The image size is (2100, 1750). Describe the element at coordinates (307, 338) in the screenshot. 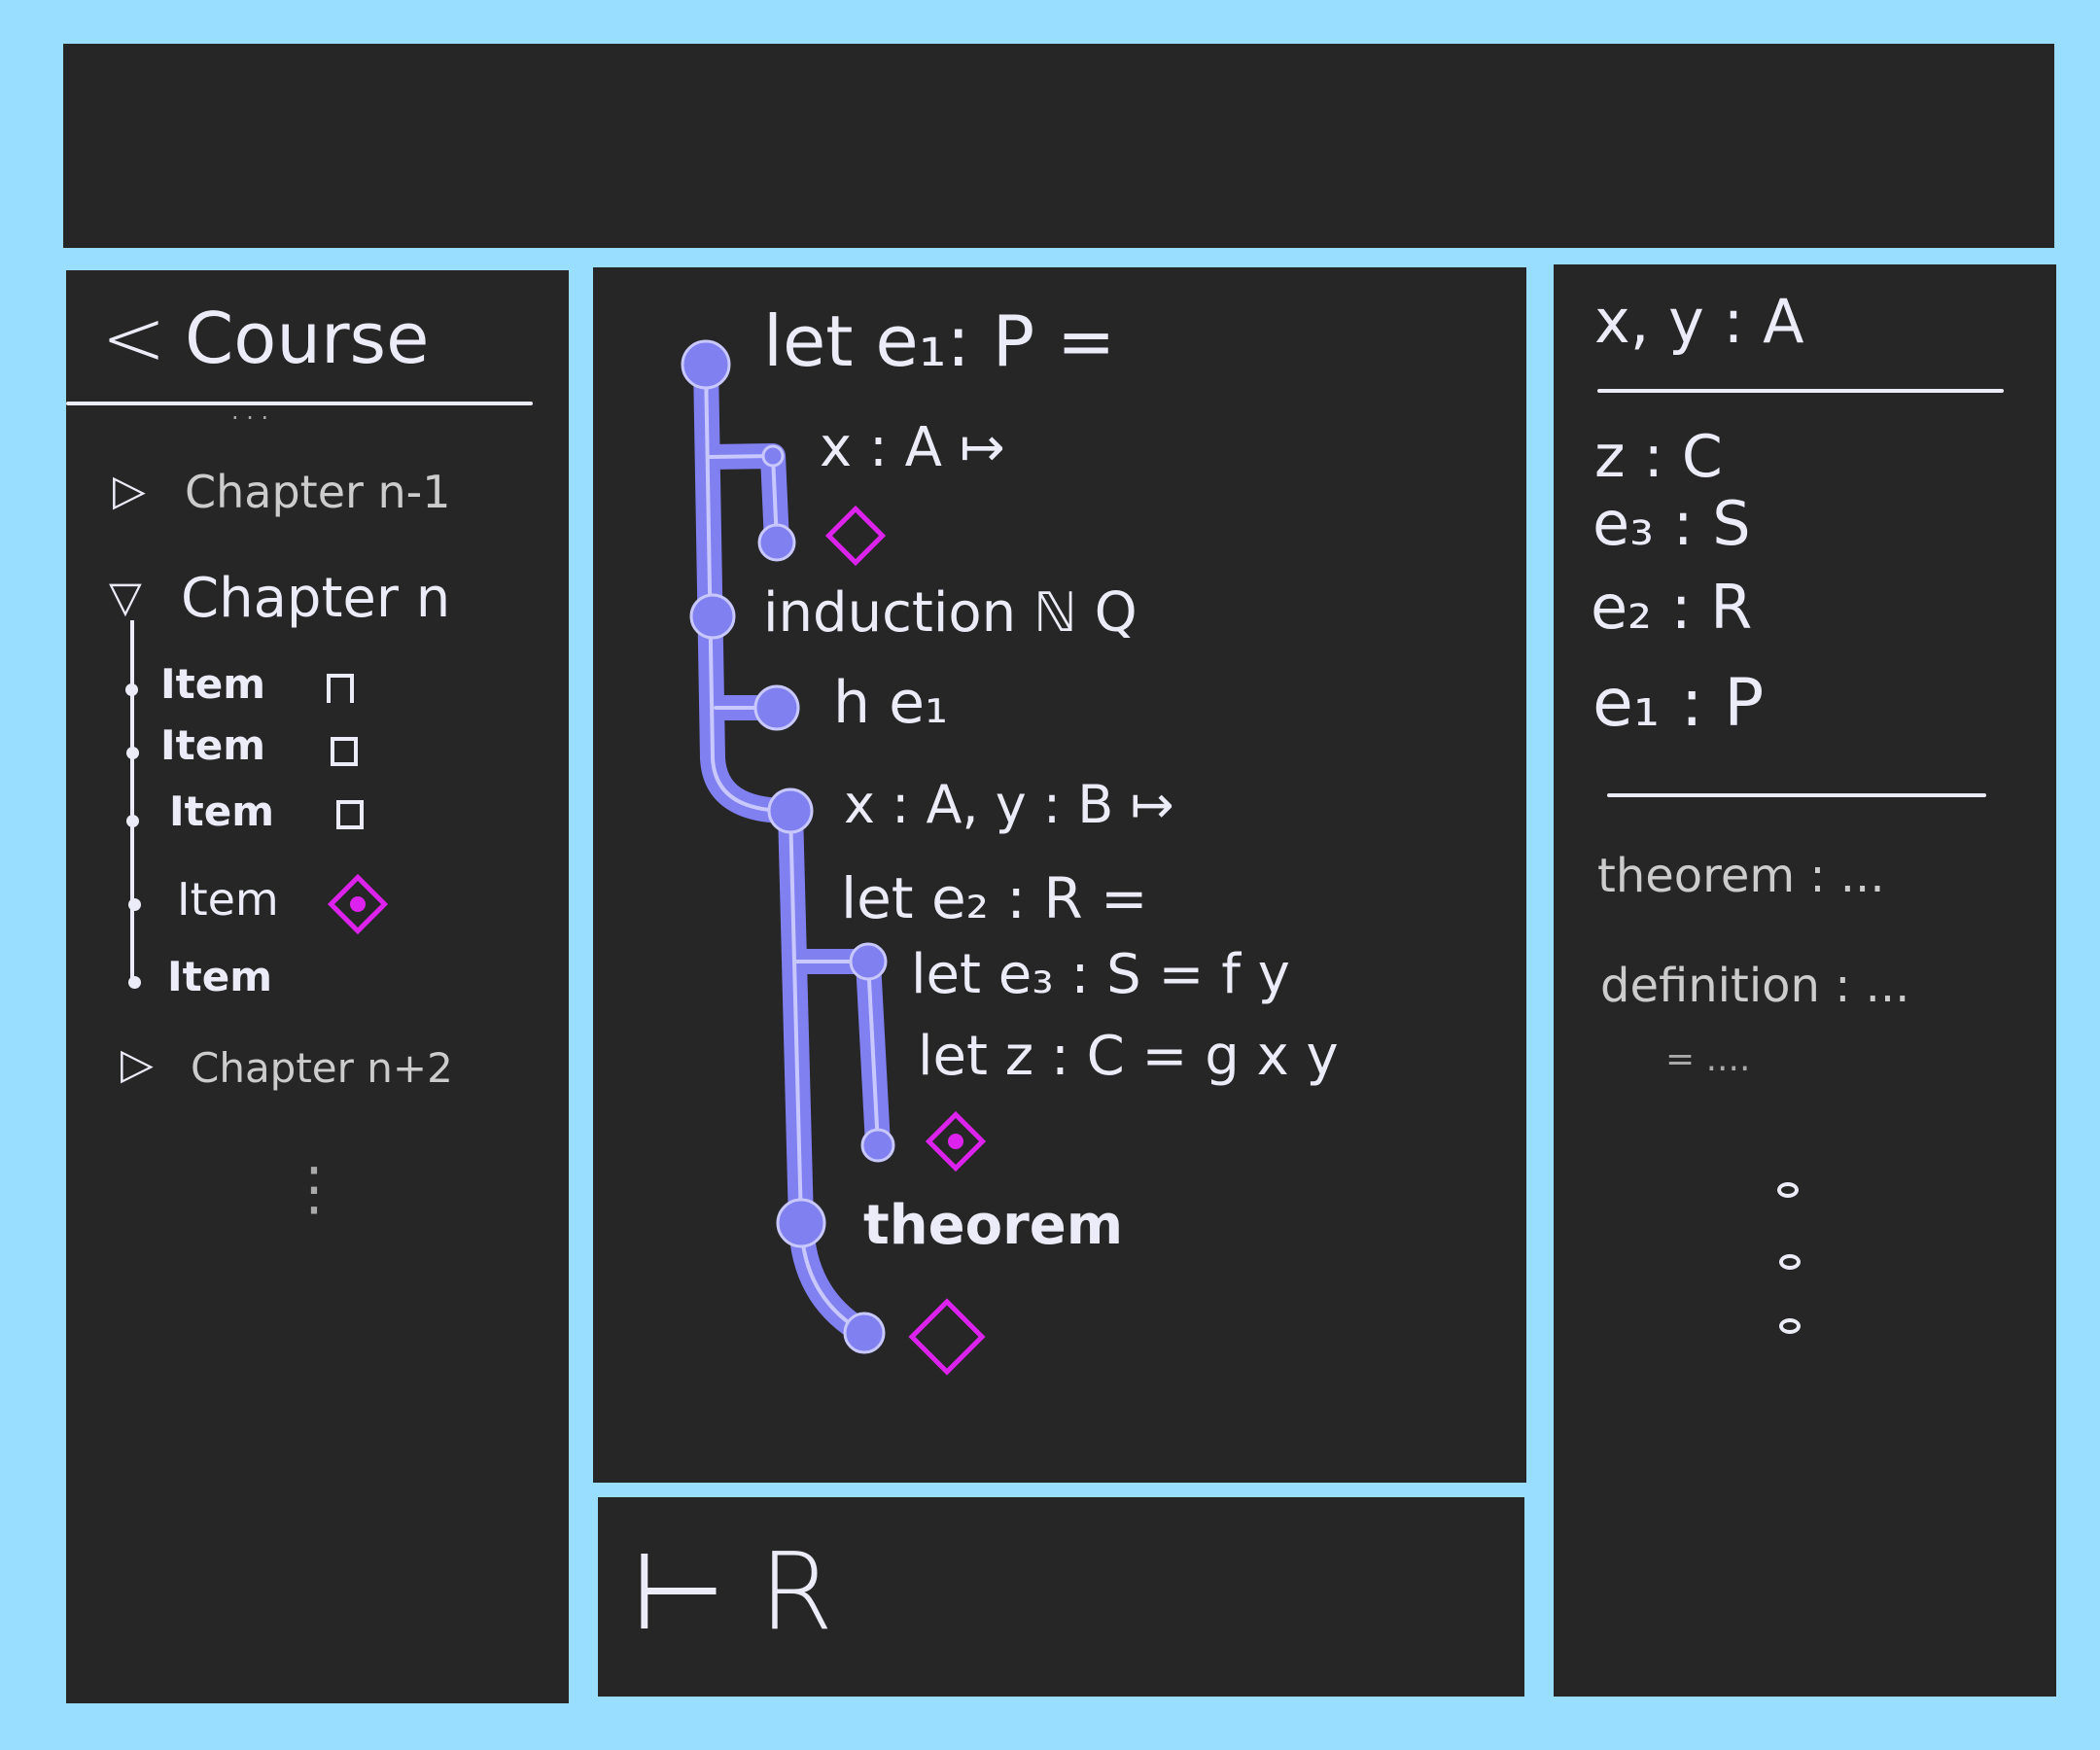

I see `course-title: Course` at that location.